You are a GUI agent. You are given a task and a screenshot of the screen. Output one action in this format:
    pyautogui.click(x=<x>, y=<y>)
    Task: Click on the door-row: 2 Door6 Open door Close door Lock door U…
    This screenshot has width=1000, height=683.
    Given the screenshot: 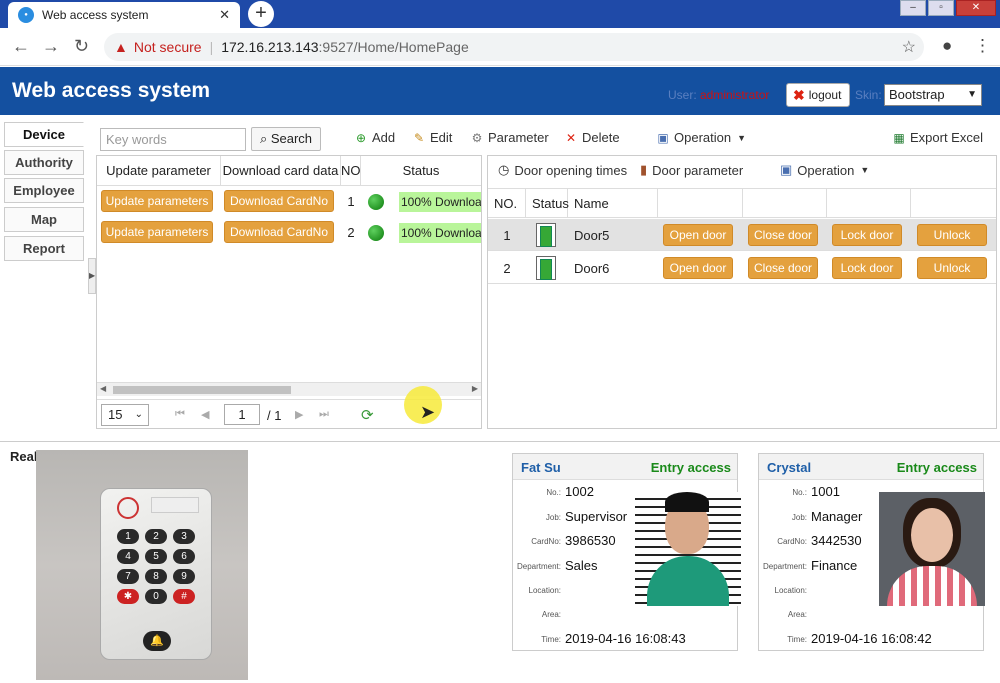 What is the action you would take?
    pyautogui.click(x=742, y=268)
    